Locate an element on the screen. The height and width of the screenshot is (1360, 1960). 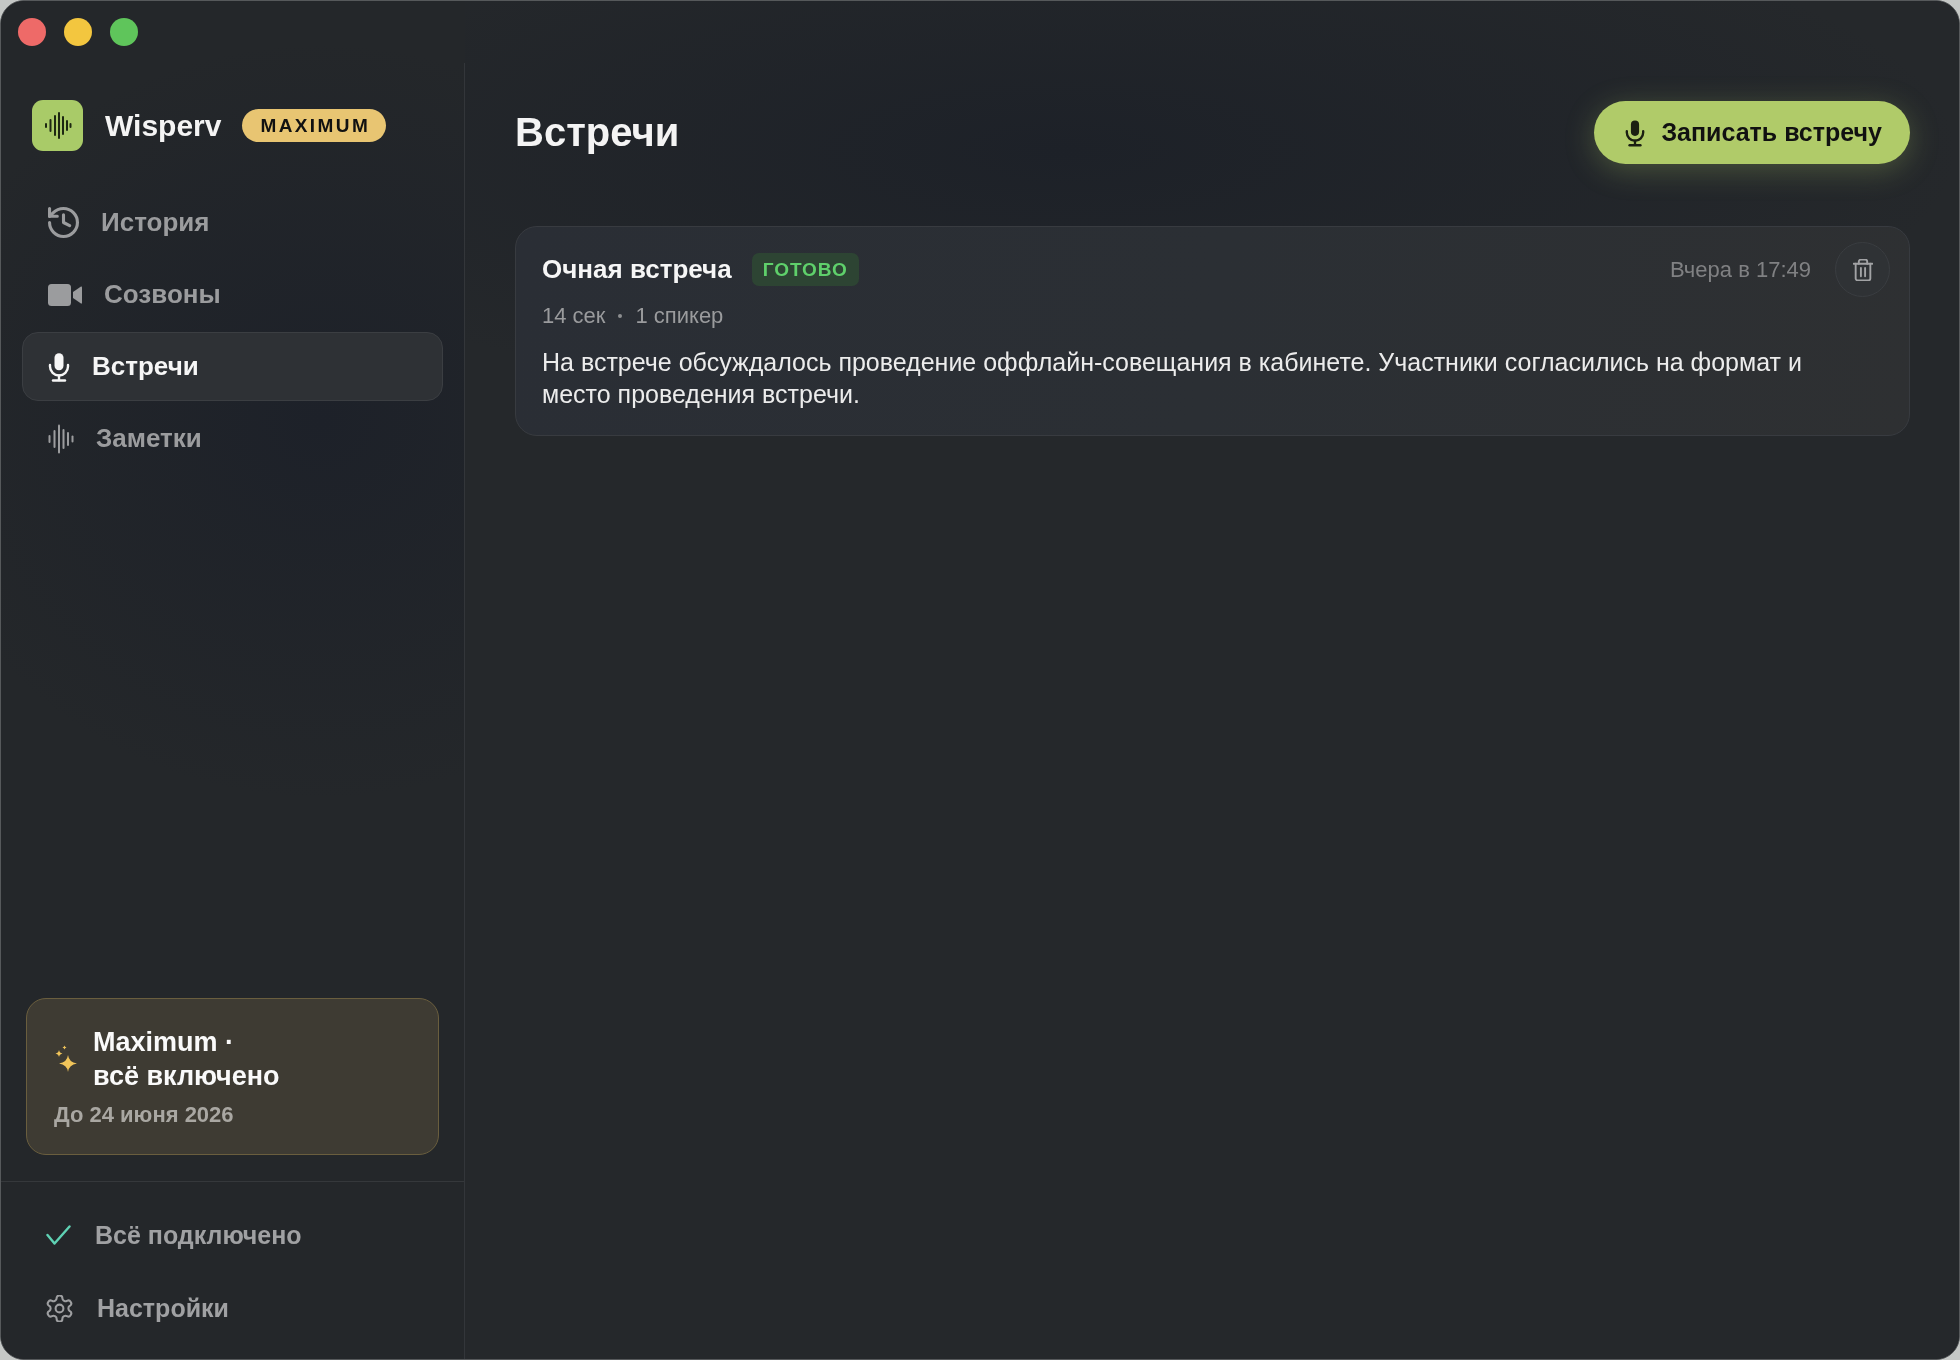
trash-icon is located at coordinates (1862, 269).